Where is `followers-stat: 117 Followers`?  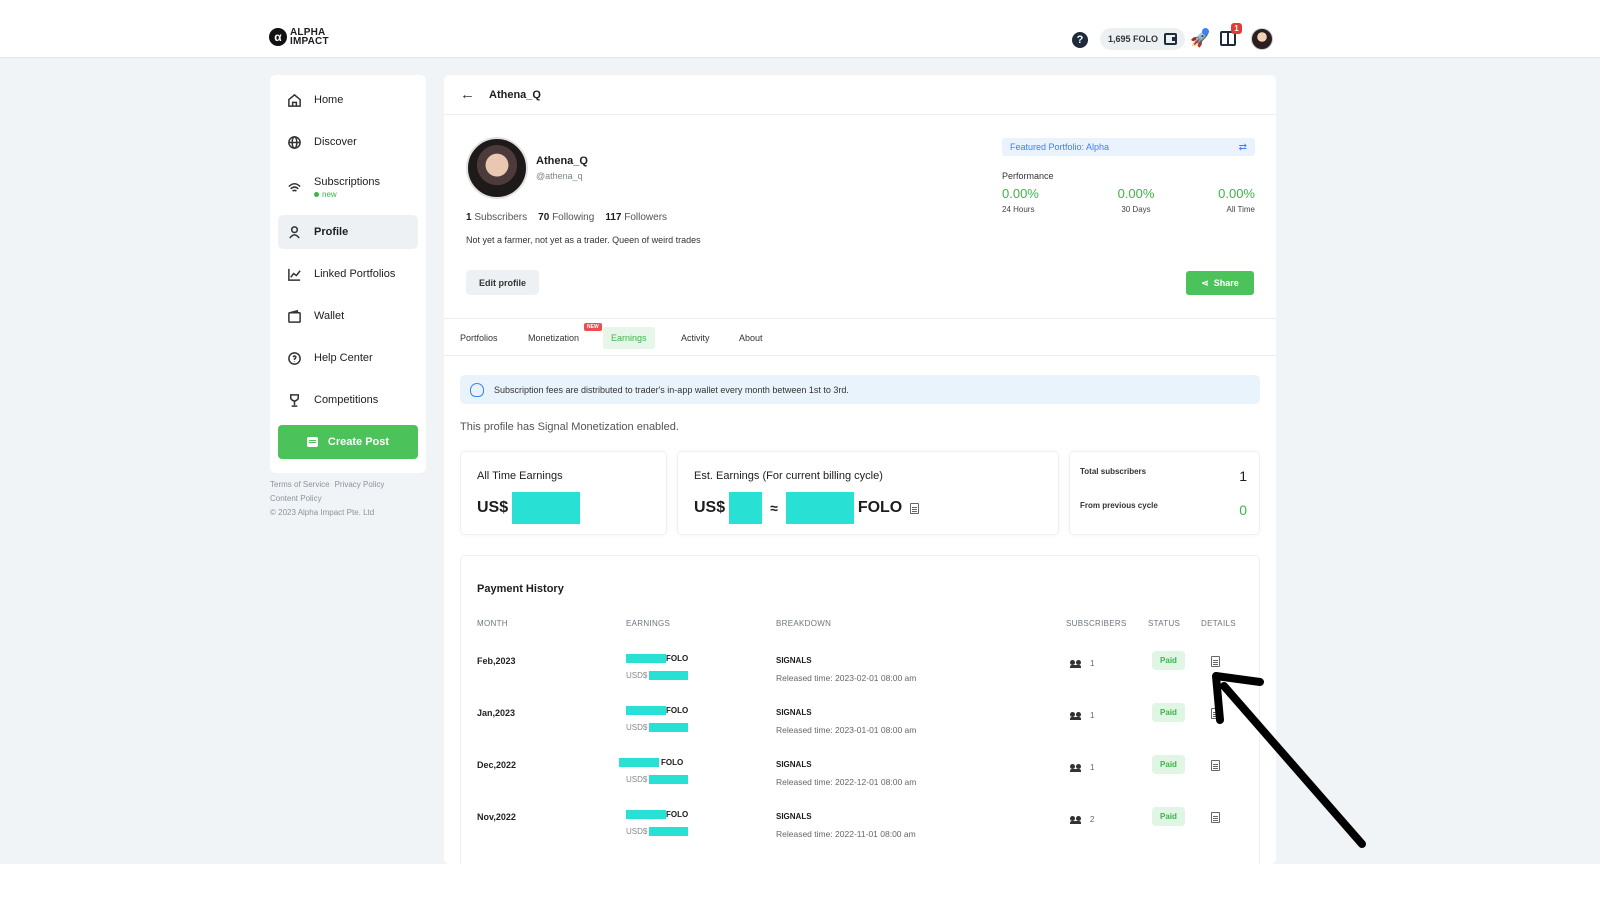 followers-stat: 117 Followers is located at coordinates (636, 217).